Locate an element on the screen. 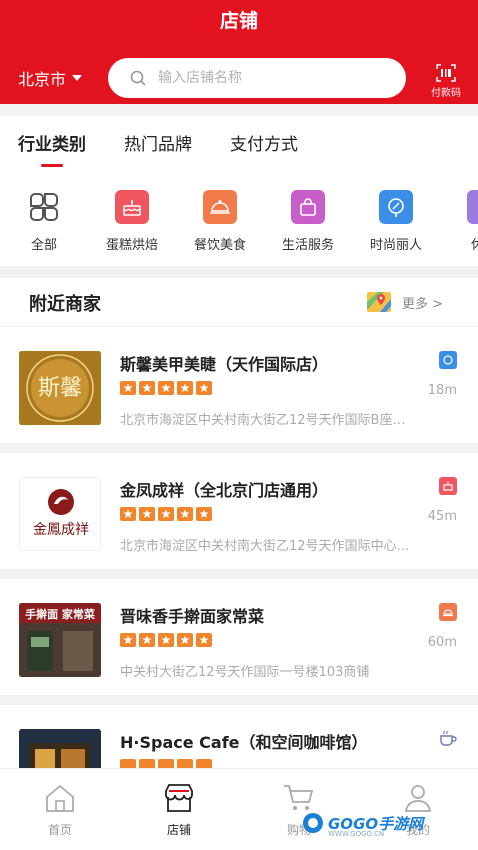 The height and width of the screenshot is (850, 478). merchant-distance: 60m is located at coordinates (442, 642).